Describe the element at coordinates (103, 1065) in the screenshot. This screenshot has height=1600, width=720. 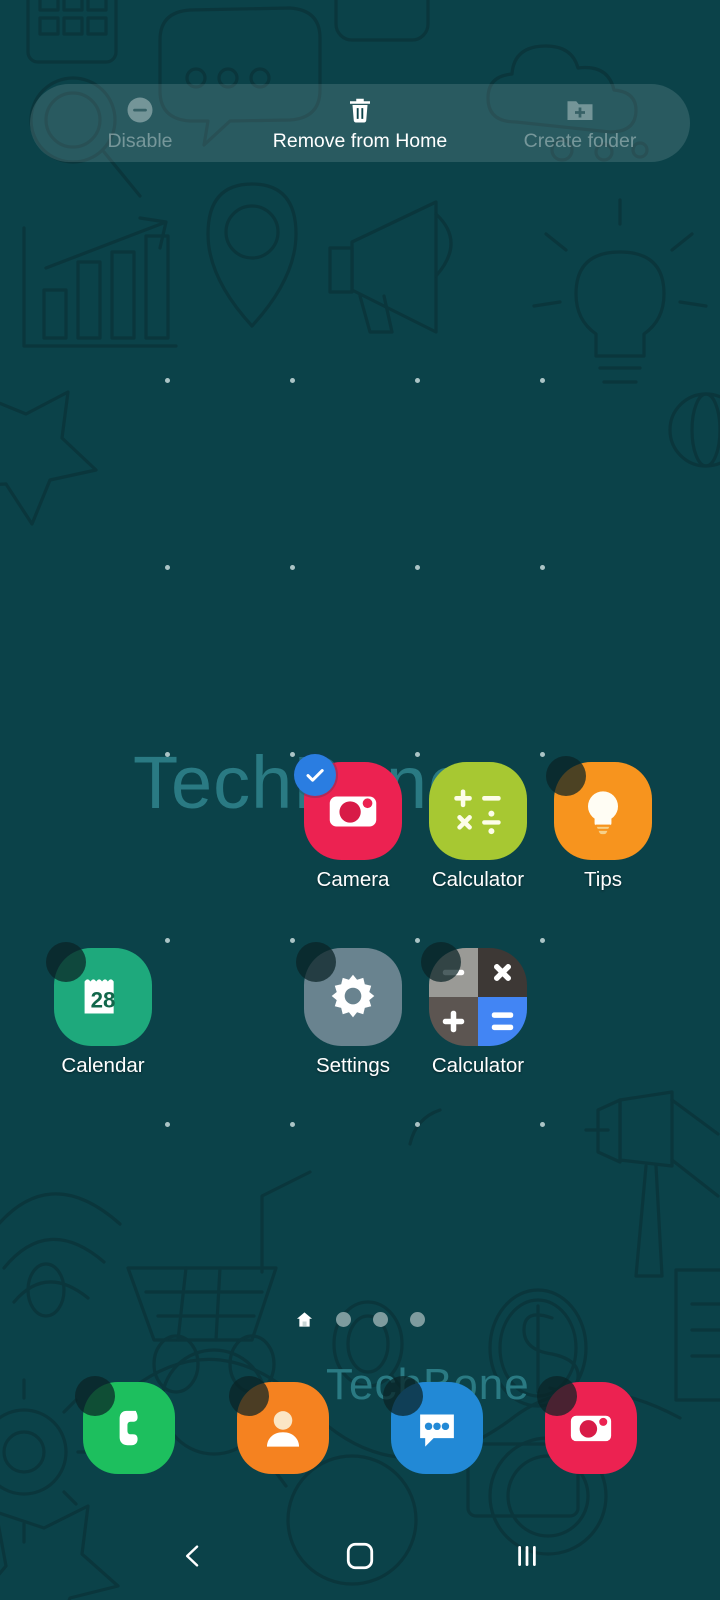
I see `app-label: Calendar` at that location.